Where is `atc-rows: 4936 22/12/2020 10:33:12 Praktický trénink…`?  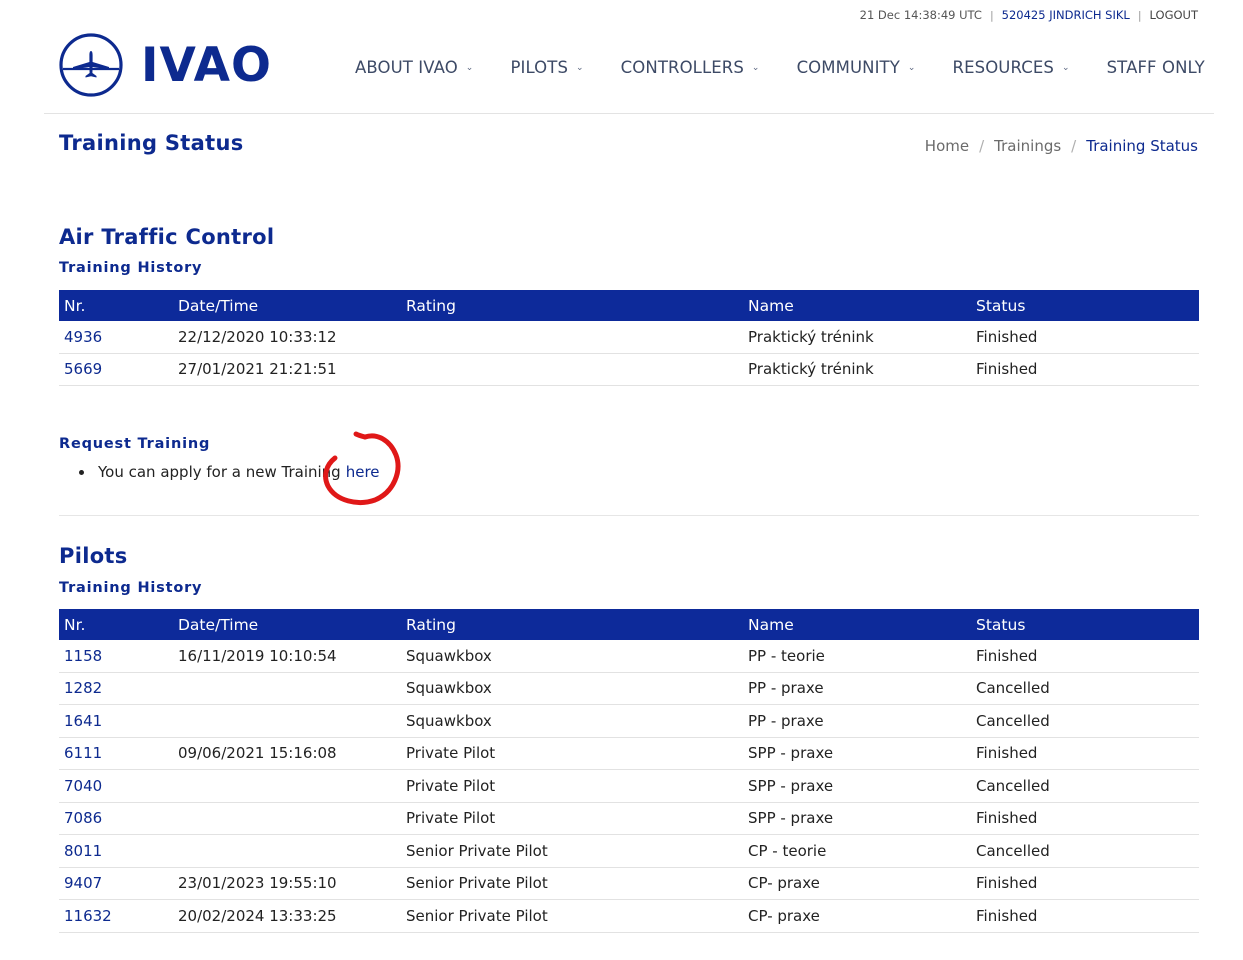
atc-rows: 4936 22/12/2020 10:33:12 Praktický trénink… is located at coordinates (629, 353).